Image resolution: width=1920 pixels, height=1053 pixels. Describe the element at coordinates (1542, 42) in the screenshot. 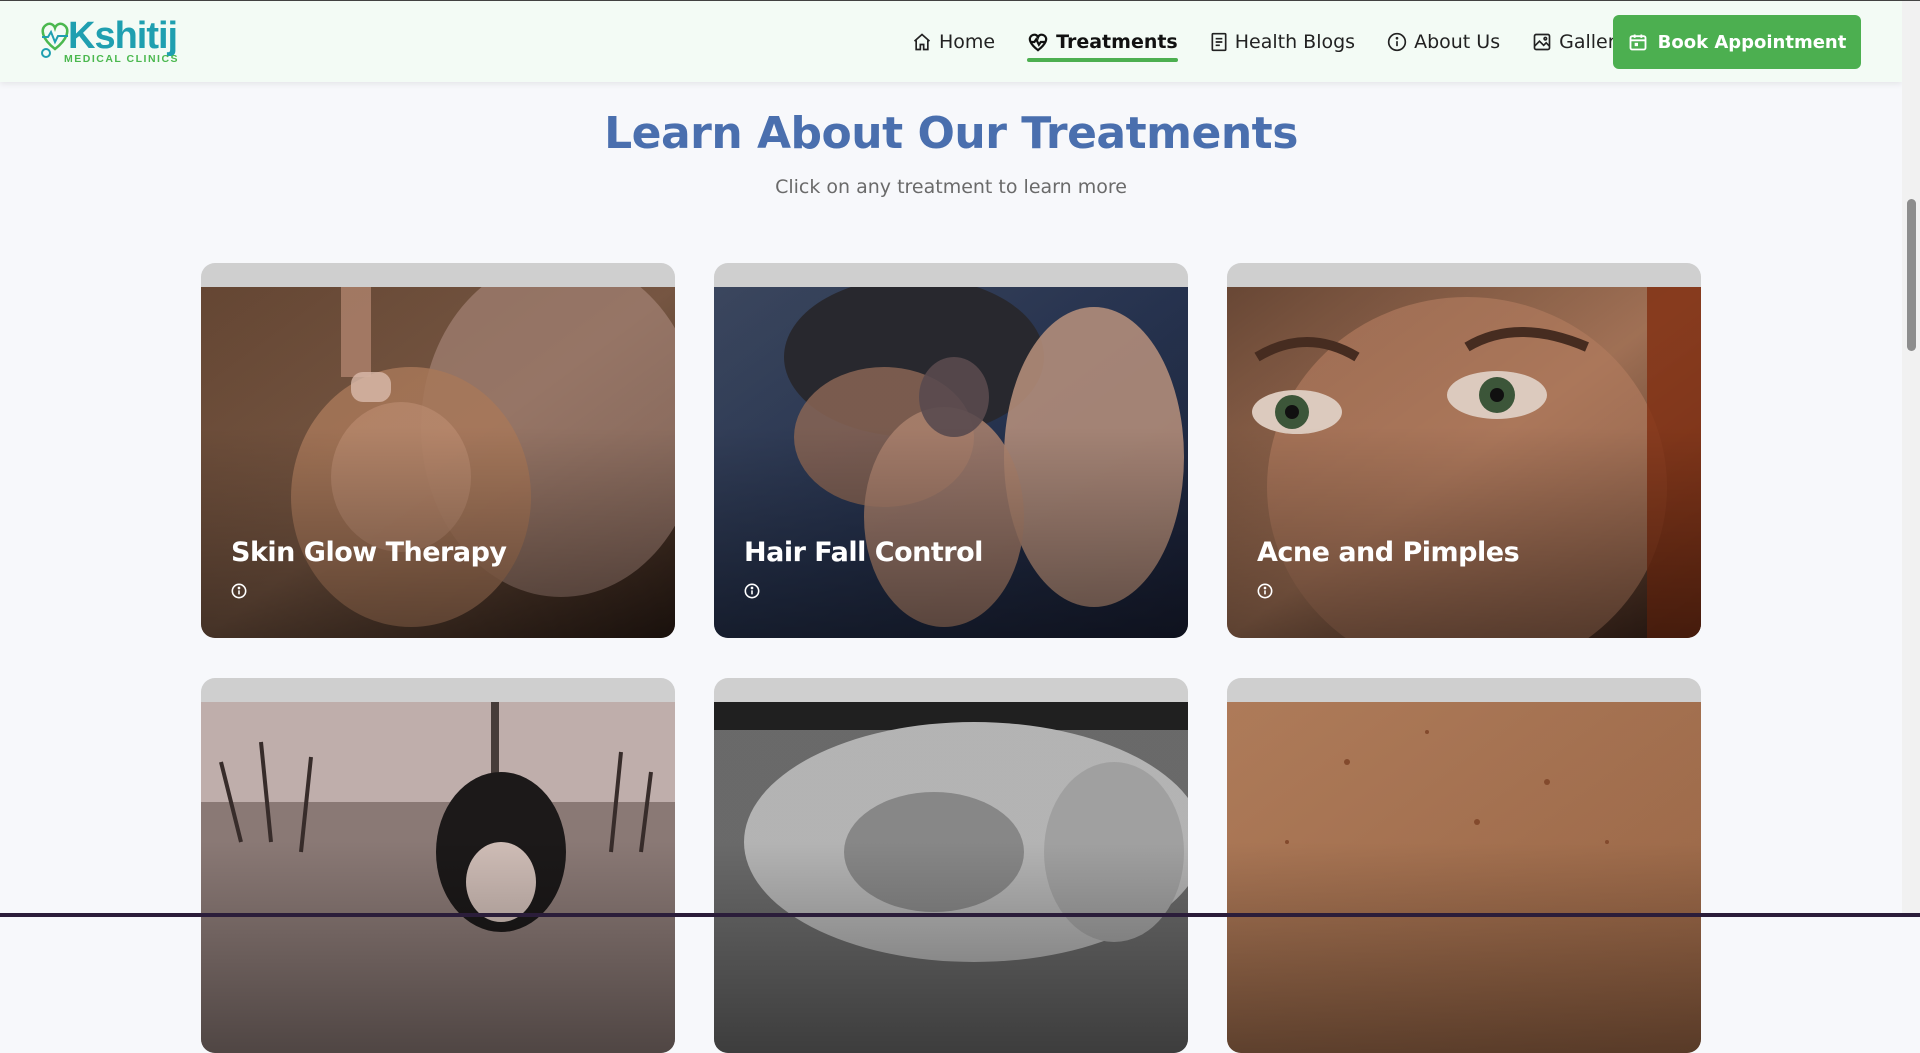

I see `gallery-icon` at that location.